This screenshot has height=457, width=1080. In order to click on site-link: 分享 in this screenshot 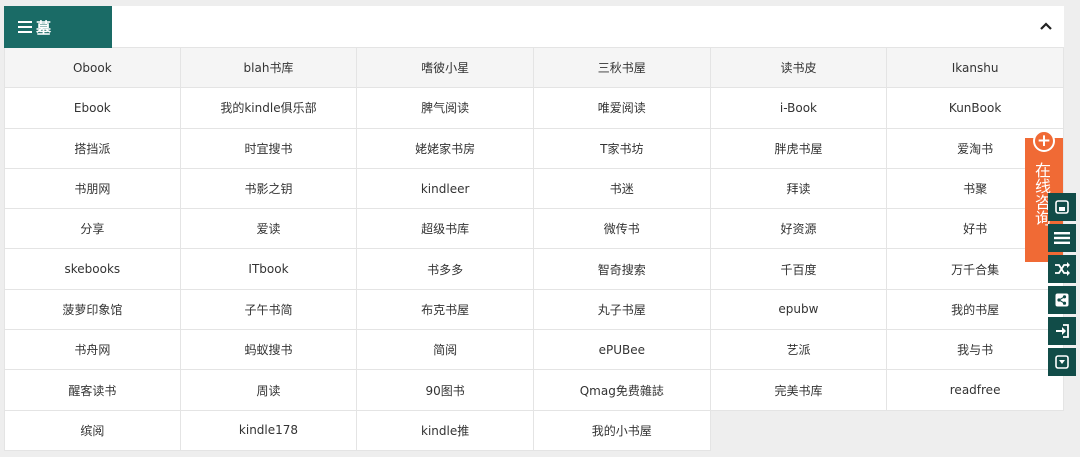, I will do `click(92, 229)`.